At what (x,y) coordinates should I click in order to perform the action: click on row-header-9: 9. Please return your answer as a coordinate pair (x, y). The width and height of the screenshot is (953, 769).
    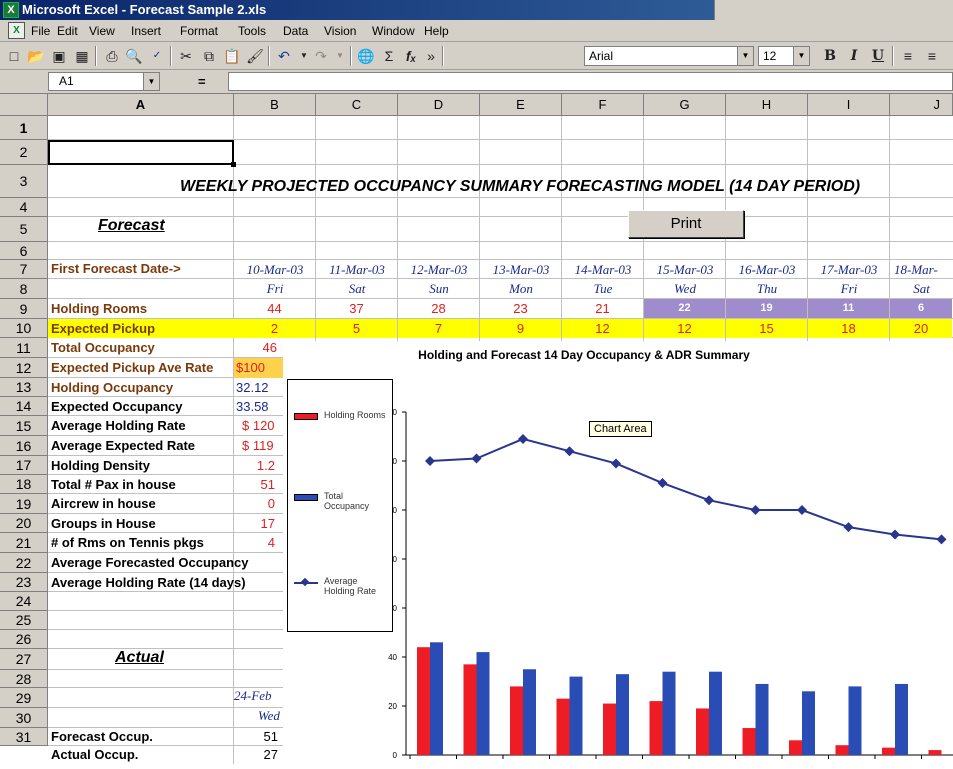
    Looking at the image, I should click on (24, 309).